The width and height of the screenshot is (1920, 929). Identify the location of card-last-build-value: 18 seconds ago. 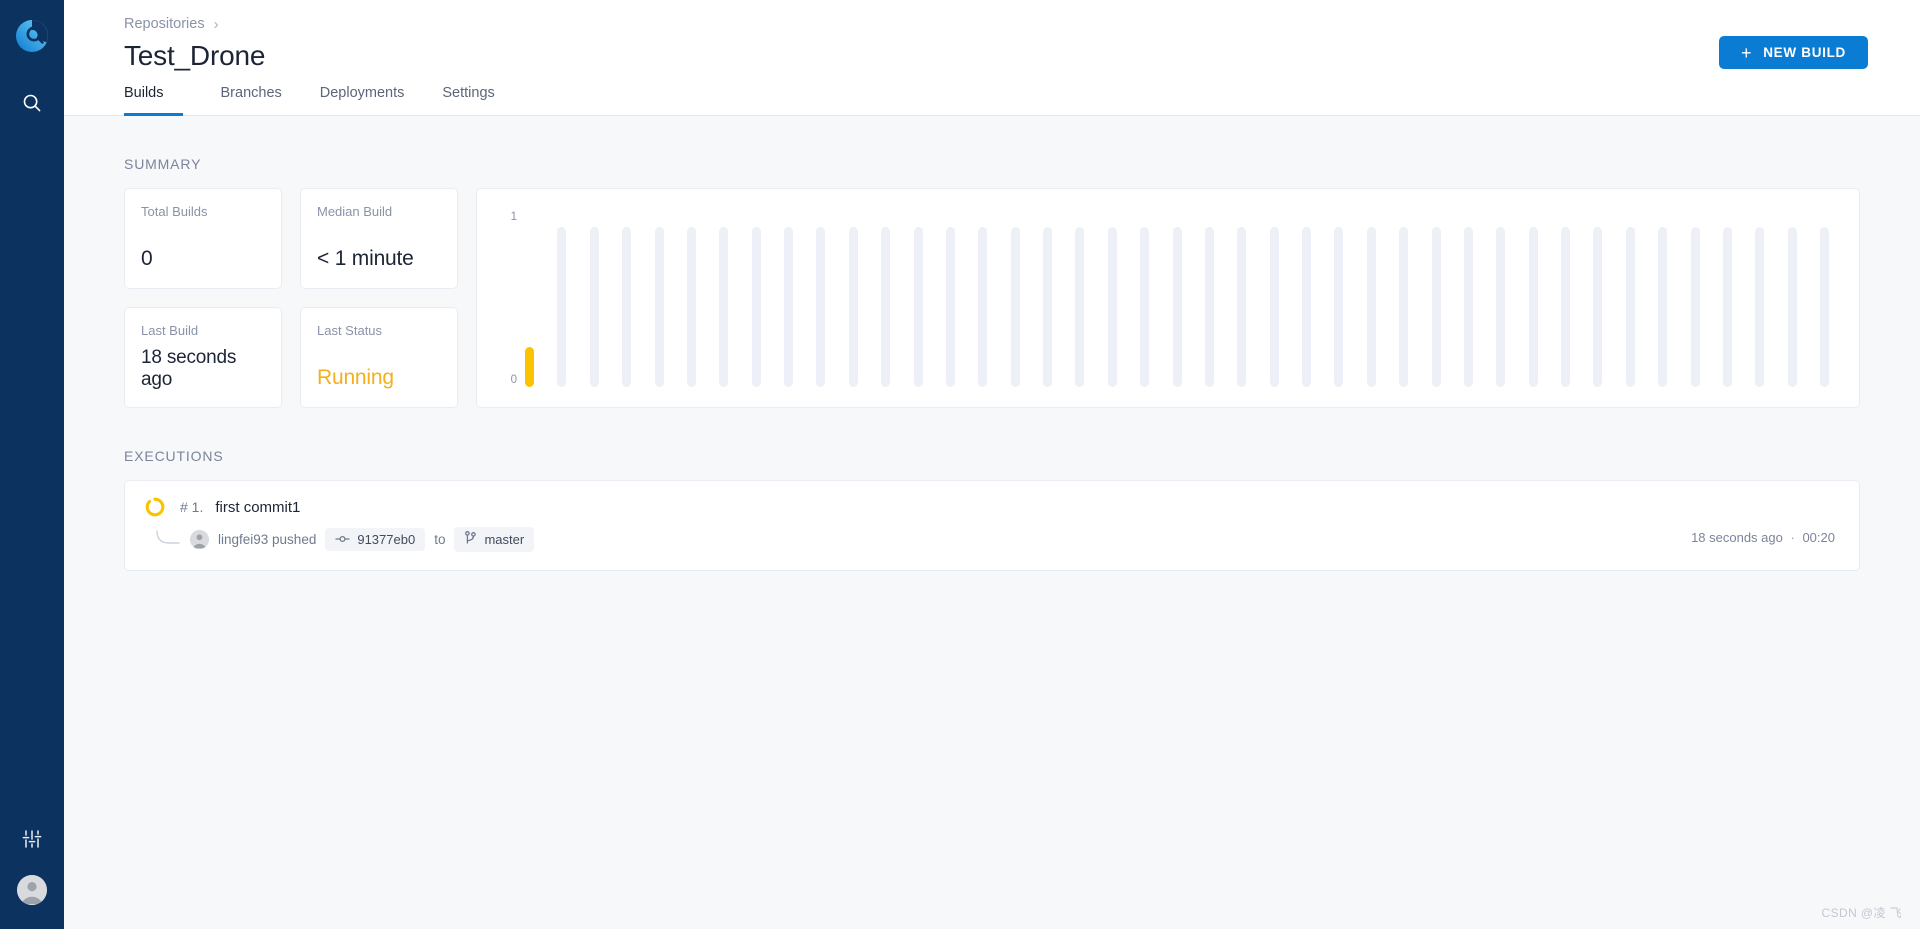
(189, 368).